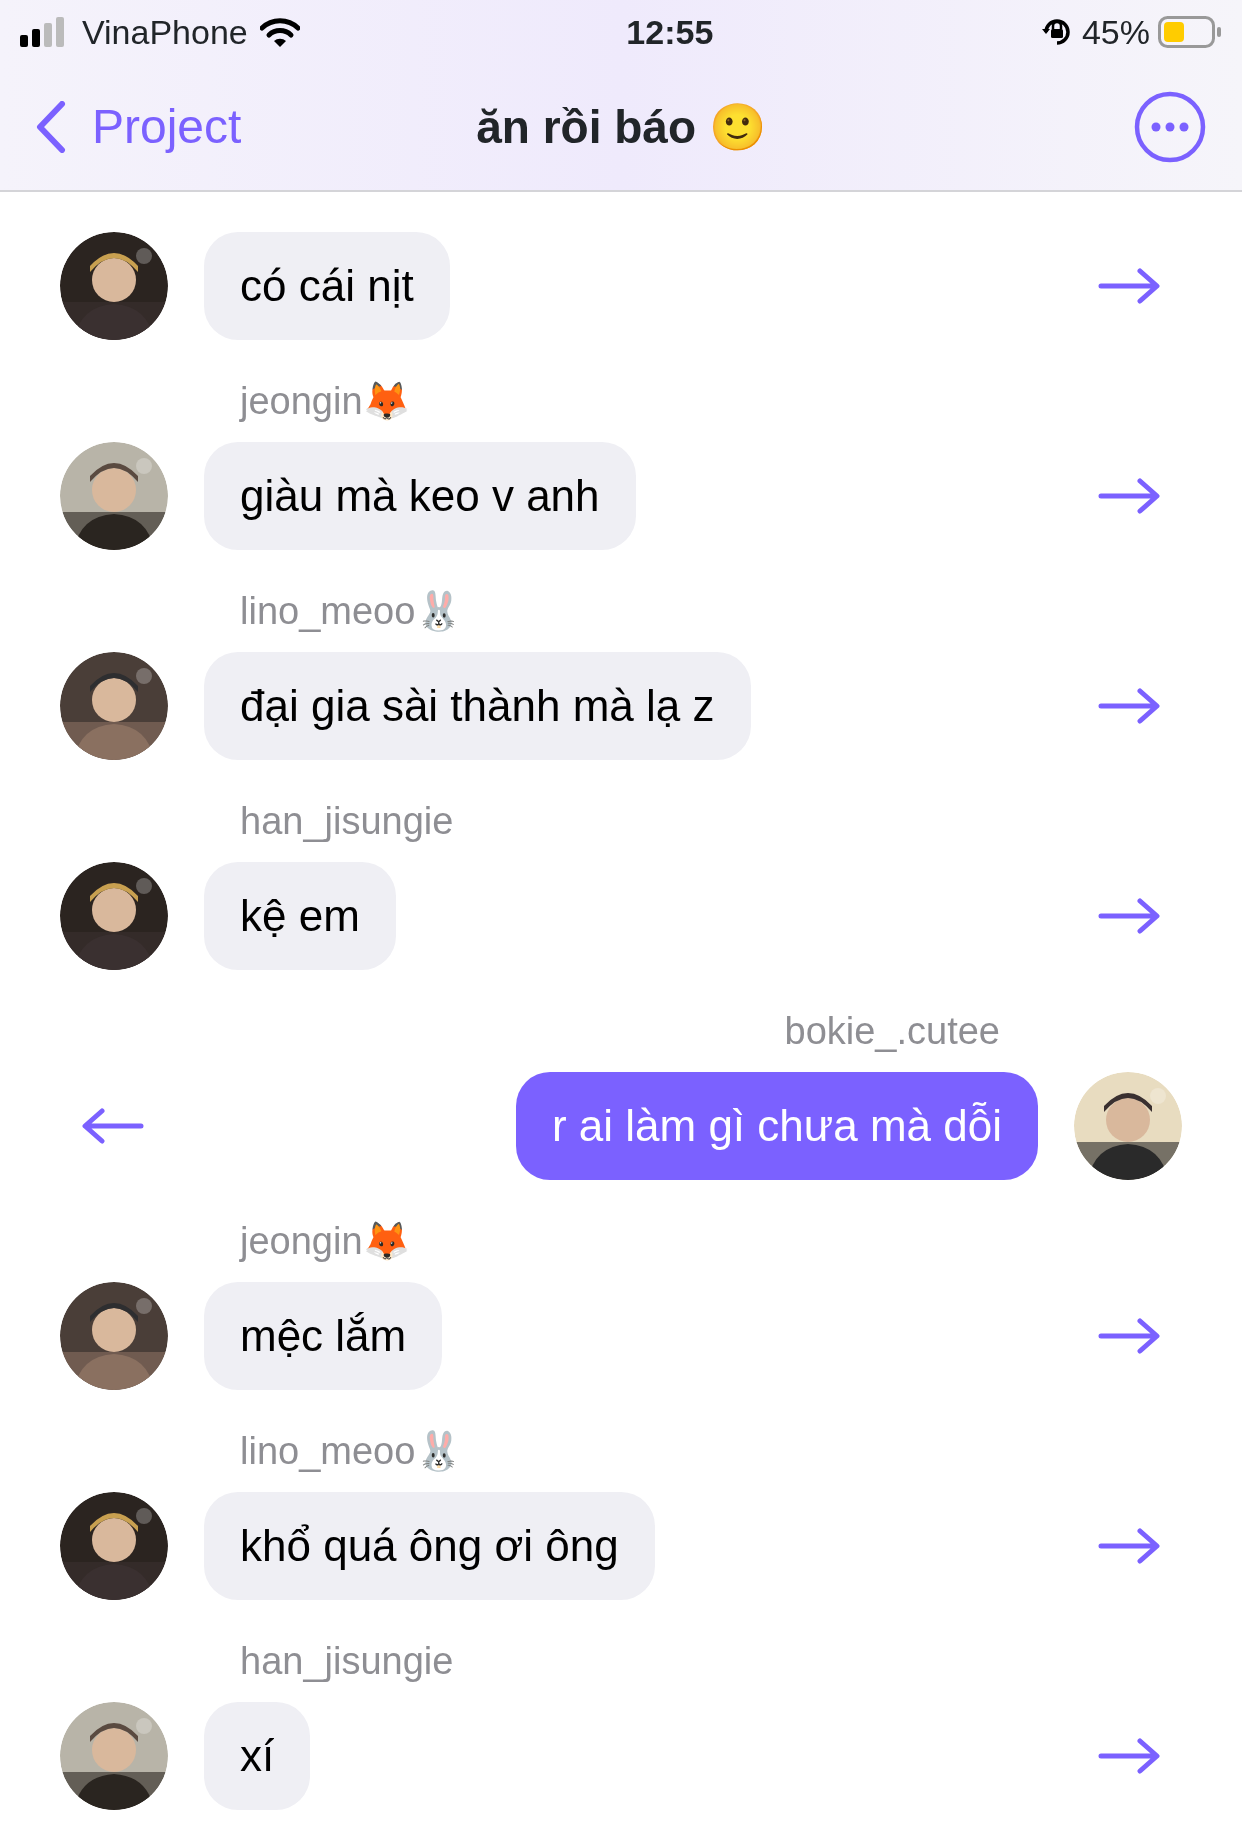 This screenshot has width=1242, height=1829. I want to click on battery-percent: 45%, so click(1115, 32).